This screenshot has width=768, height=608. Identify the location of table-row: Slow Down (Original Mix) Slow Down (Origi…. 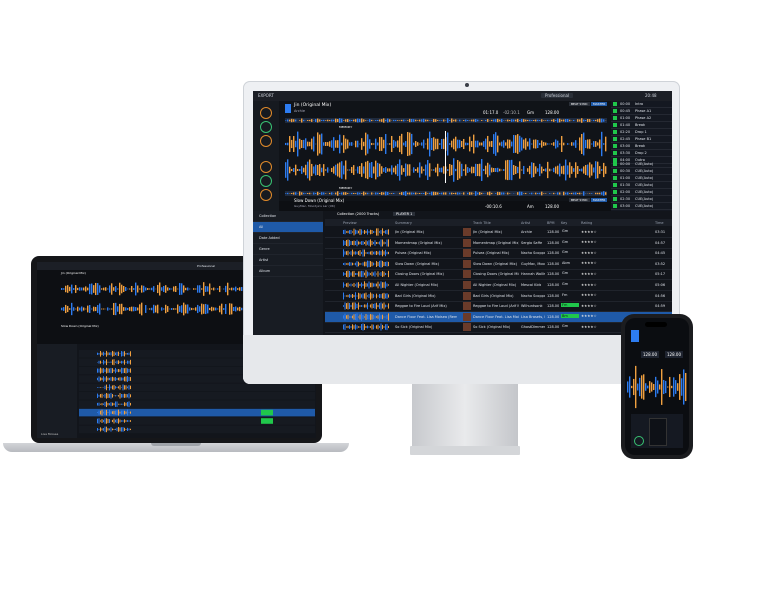
(498, 264).